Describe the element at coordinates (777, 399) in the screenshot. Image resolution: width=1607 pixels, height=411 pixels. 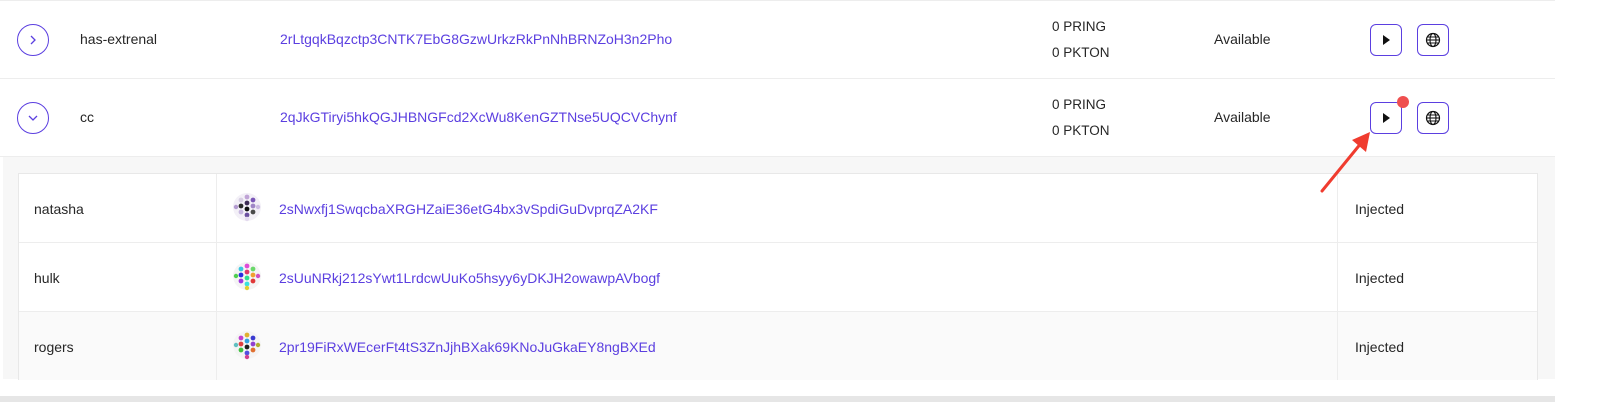
I see `horizontal-scrollbar` at that location.